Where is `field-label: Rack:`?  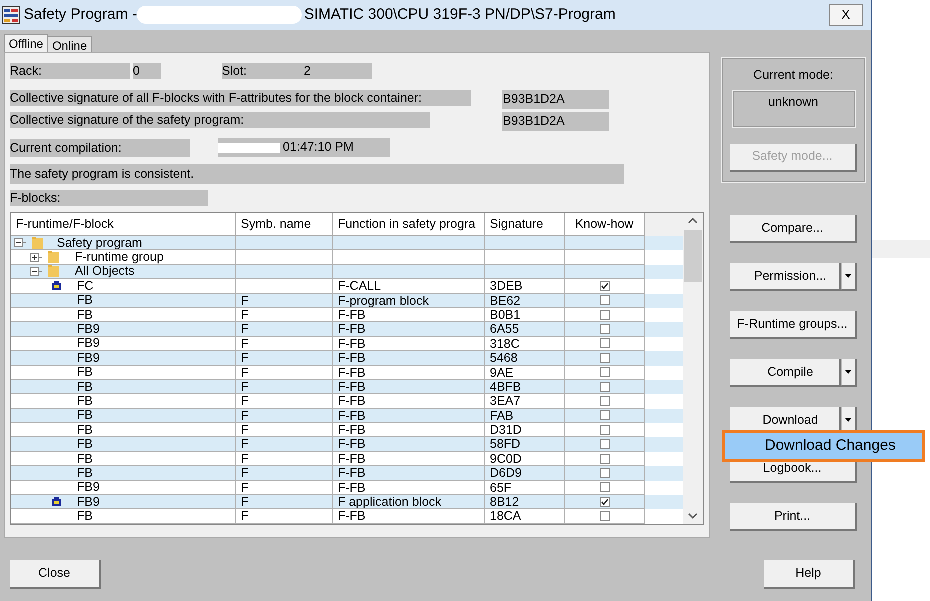
field-label: Rack: is located at coordinates (70, 71).